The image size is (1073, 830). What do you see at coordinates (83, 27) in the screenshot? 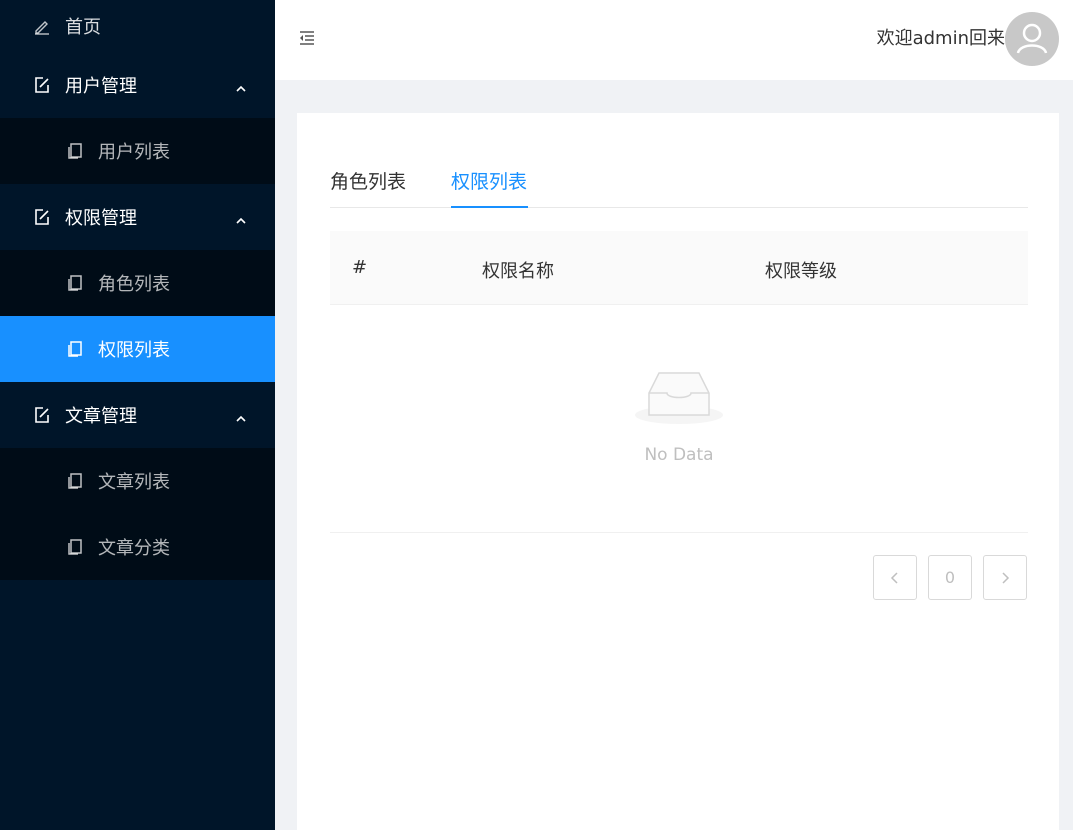
I see `menu-item-label: 首页` at bounding box center [83, 27].